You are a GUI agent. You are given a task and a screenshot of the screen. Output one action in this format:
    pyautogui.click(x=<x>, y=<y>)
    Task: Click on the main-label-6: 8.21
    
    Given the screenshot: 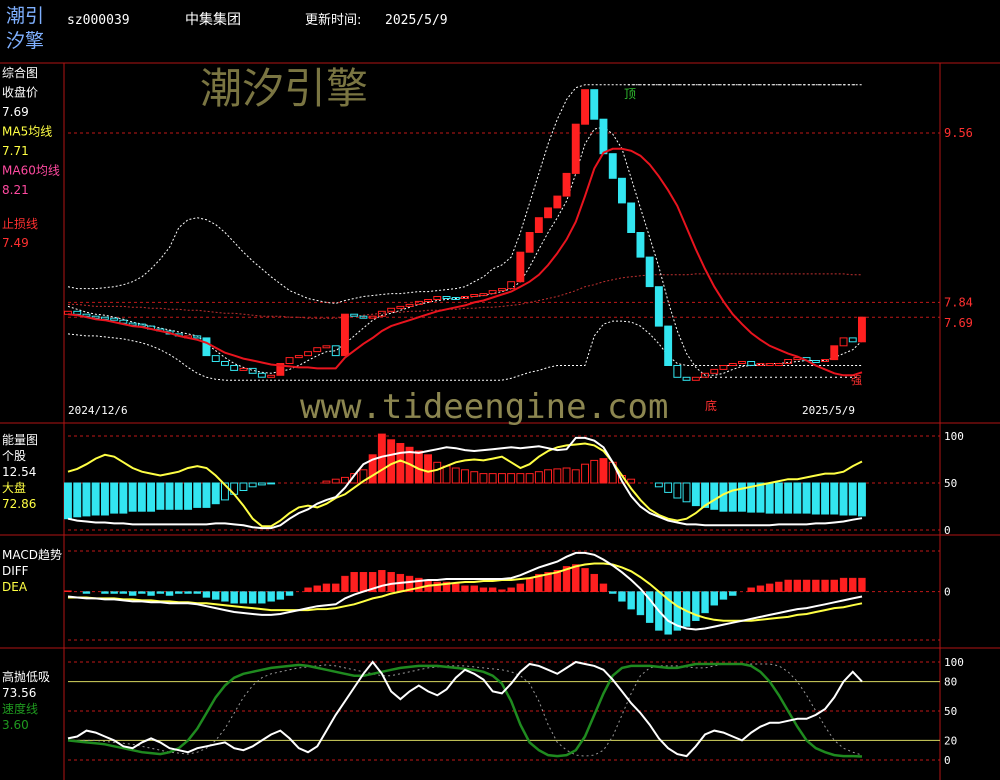 What is the action you would take?
    pyautogui.click(x=15, y=190)
    